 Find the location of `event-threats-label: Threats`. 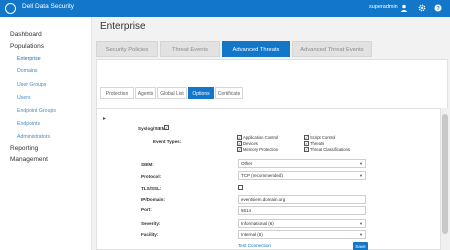

event-threats-label: Threats is located at coordinates (317, 143).